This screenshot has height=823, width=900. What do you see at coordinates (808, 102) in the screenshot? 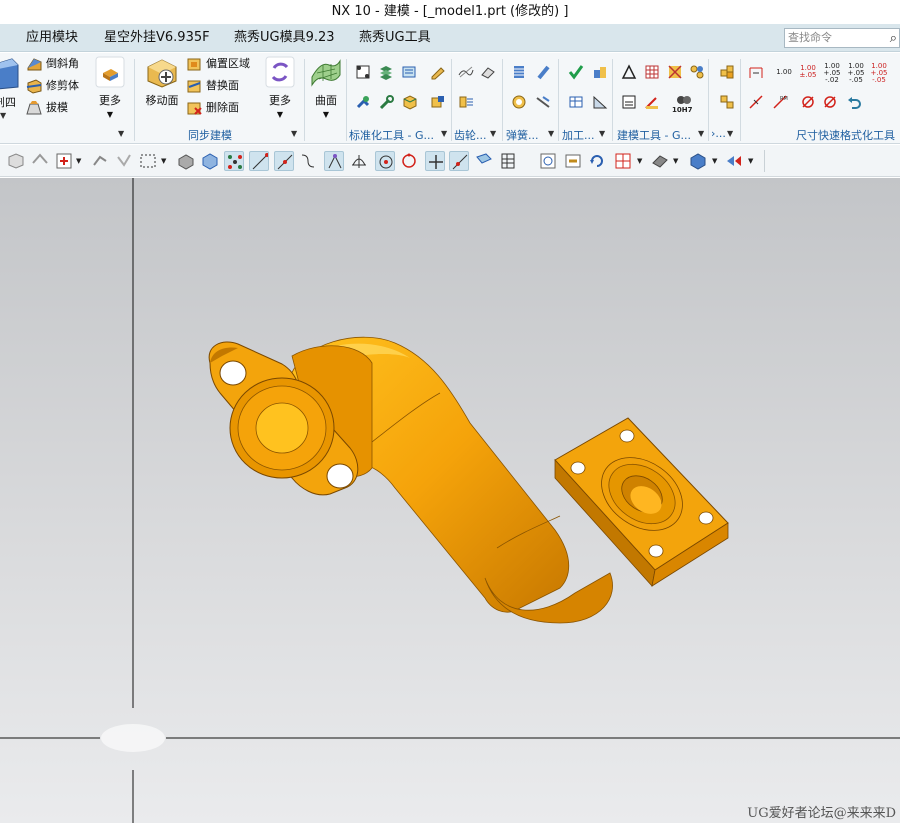
I see `diameter-icon` at bounding box center [808, 102].